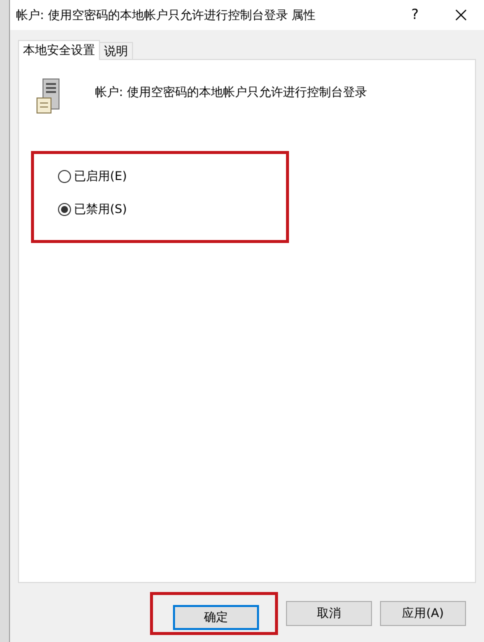 This screenshot has width=484, height=642. Describe the element at coordinates (329, 613) in the screenshot. I see `dialog-button: 取消` at that location.